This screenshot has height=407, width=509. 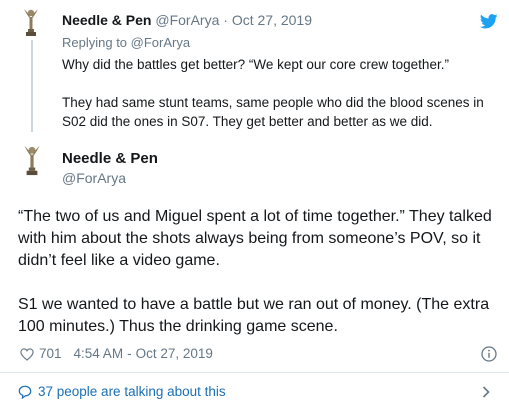 I want to click on tweet-date: Oct 27, 2019, so click(x=174, y=354).